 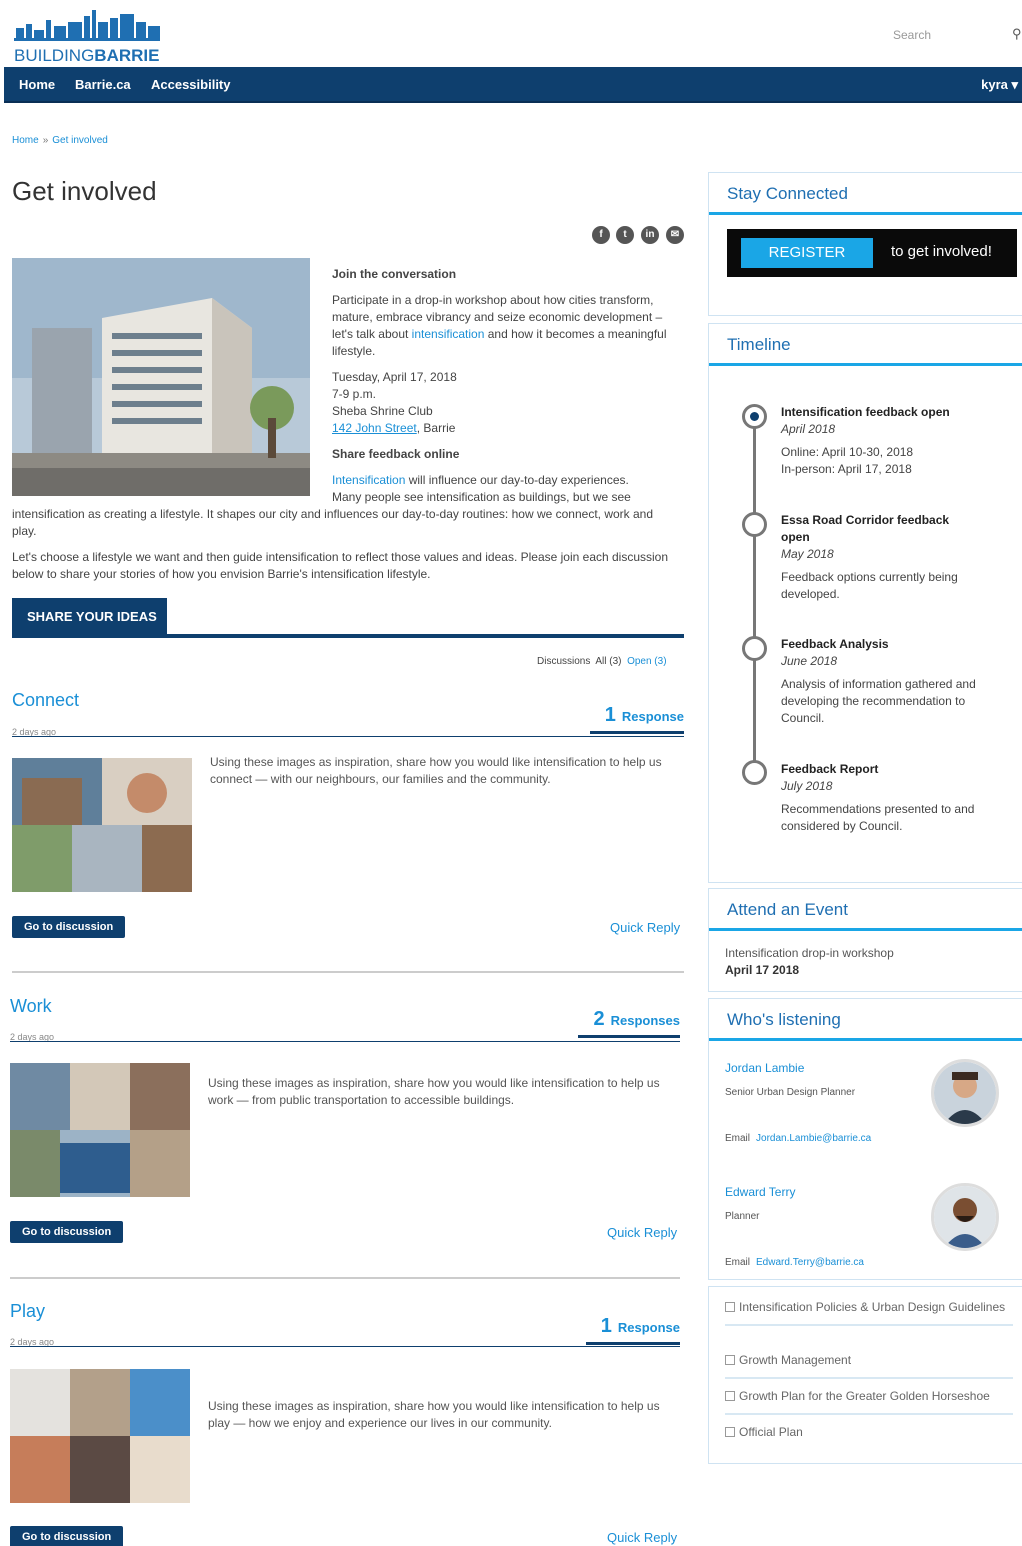 What do you see at coordinates (764, 1068) in the screenshot?
I see `person-name: Jordan Lambie` at bounding box center [764, 1068].